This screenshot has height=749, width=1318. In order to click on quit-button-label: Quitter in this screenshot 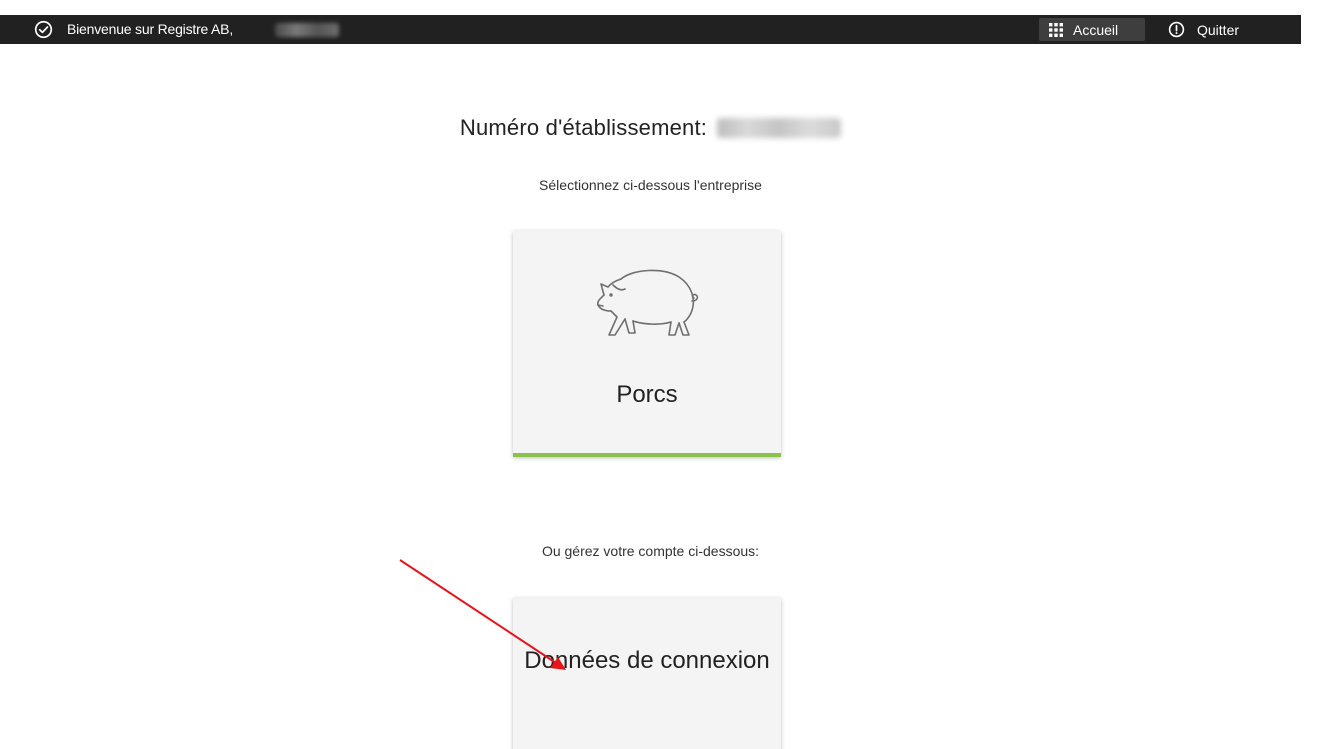, I will do `click(1218, 29)`.